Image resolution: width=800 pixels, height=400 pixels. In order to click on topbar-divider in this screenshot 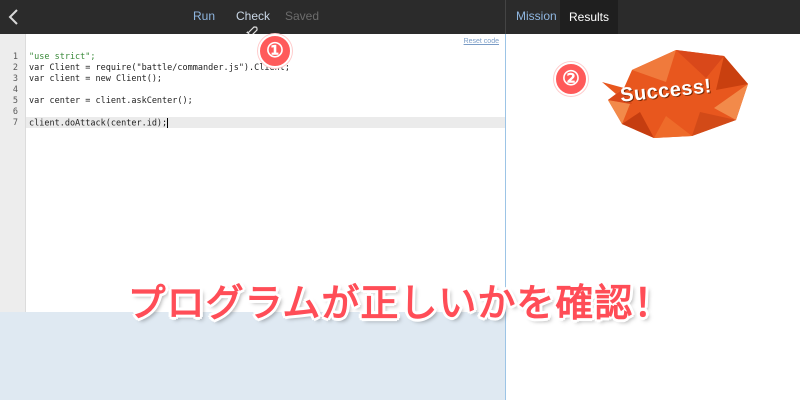, I will do `click(505, 17)`.